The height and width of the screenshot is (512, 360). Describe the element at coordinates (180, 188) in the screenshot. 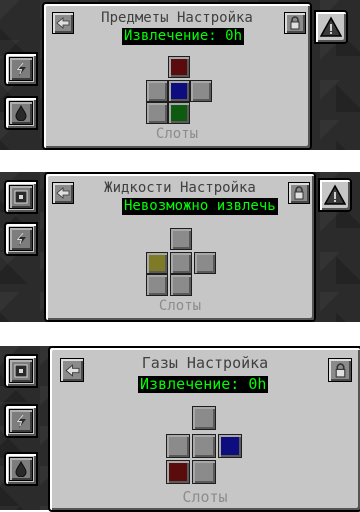

I see `panel-title: Жидкости Настройка` at that location.